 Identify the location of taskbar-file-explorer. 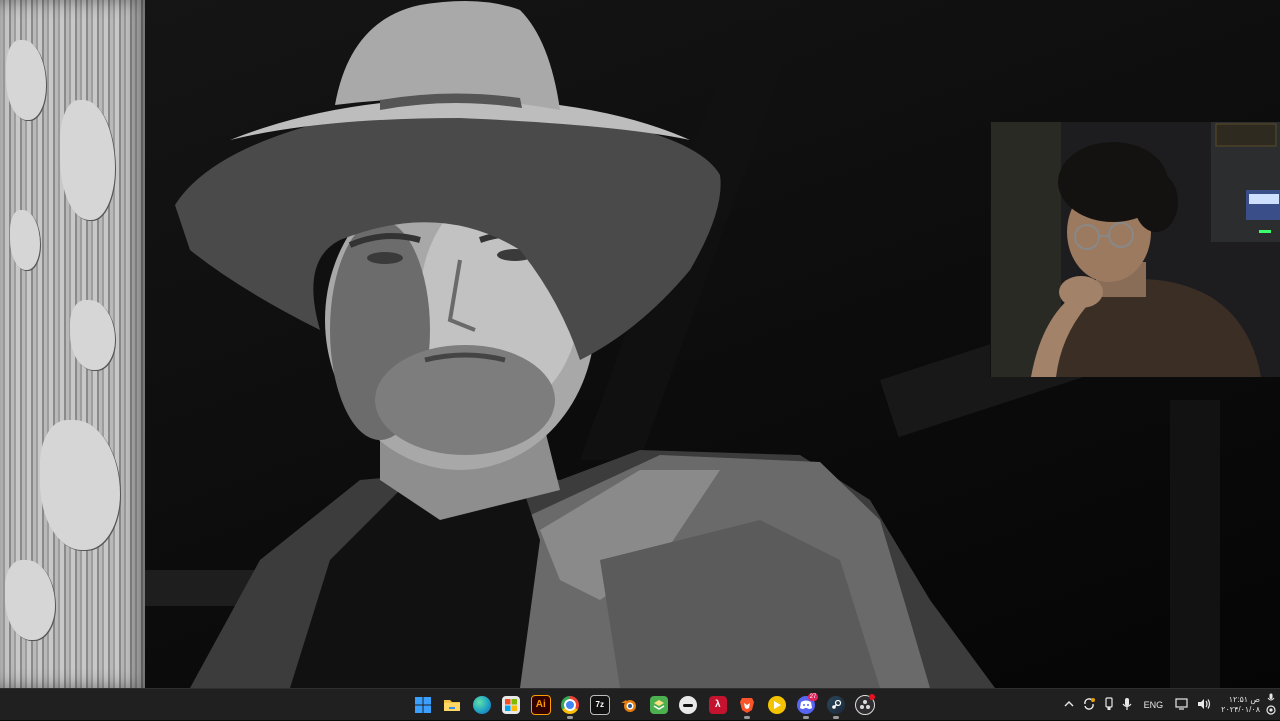
(453, 705).